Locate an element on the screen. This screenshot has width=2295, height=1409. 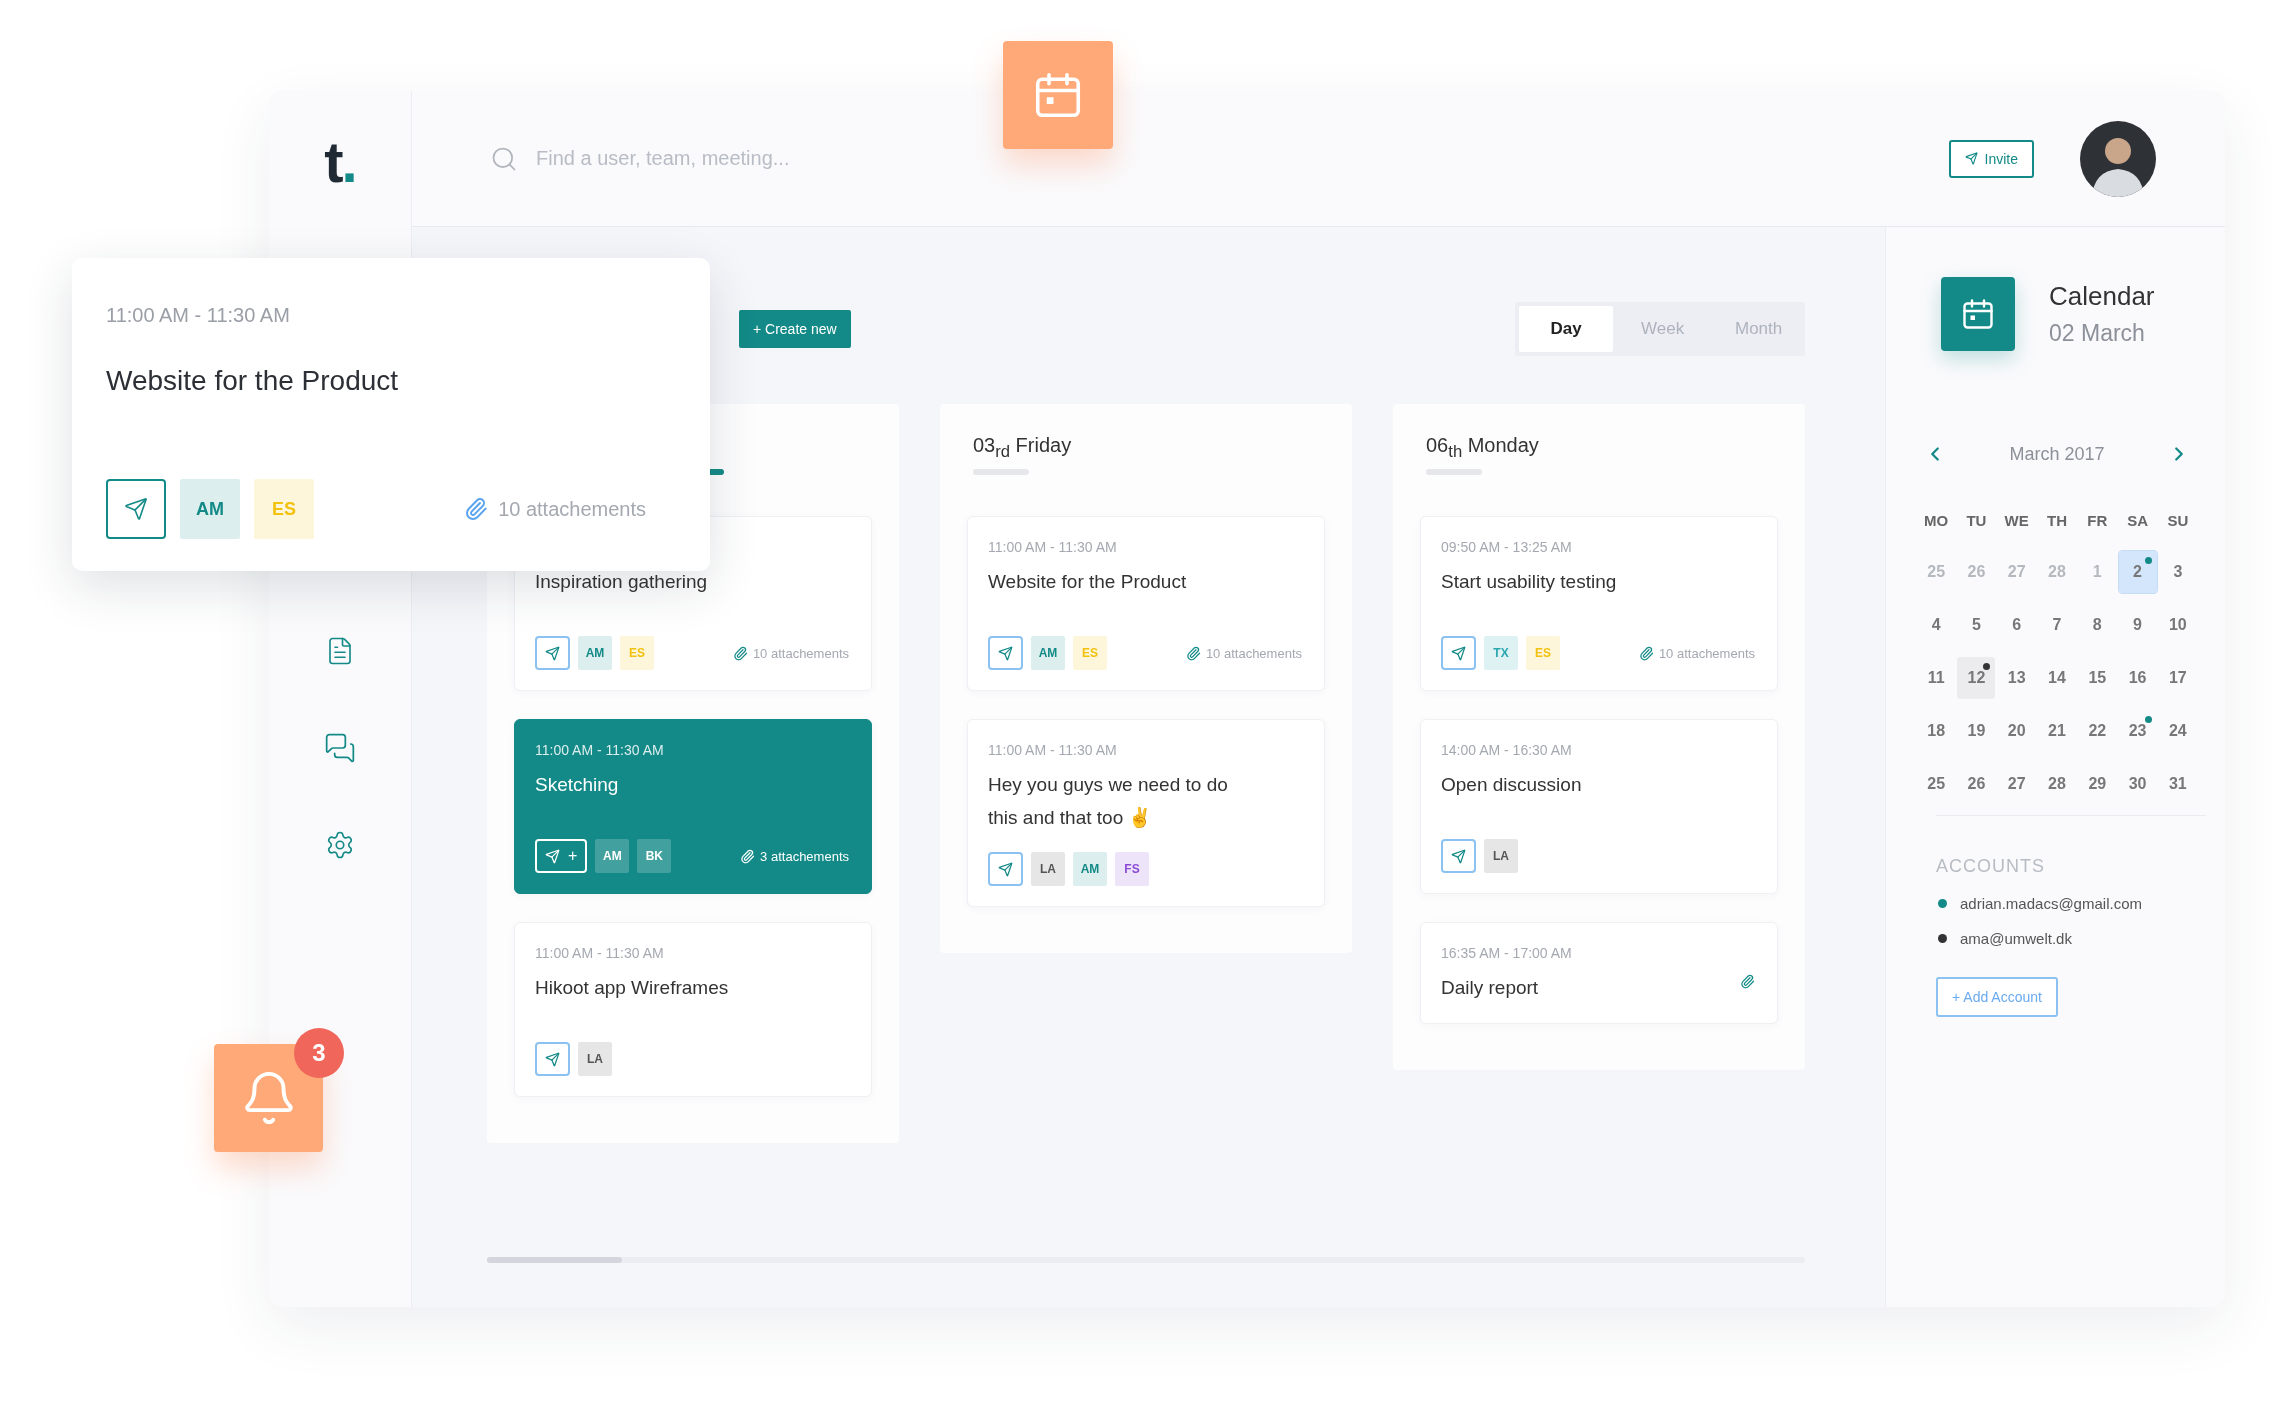
weekday-label: SU is located at coordinates (2178, 521).